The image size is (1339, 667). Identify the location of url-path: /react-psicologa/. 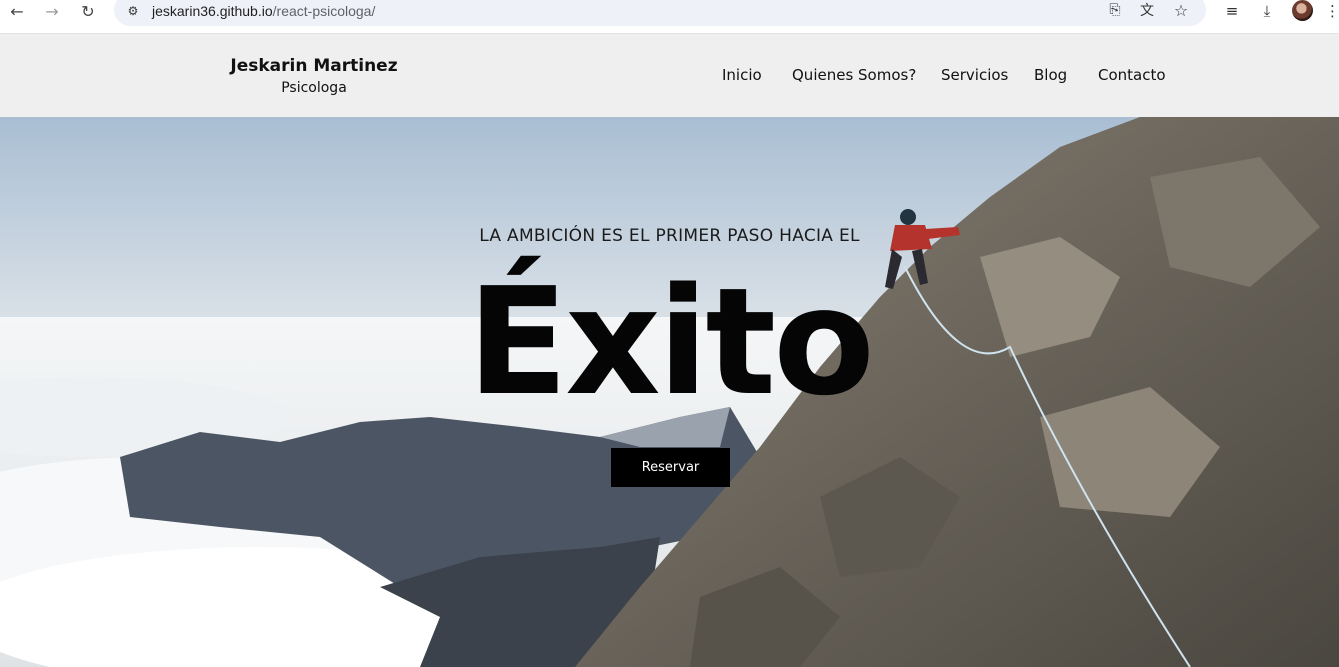
(324, 11).